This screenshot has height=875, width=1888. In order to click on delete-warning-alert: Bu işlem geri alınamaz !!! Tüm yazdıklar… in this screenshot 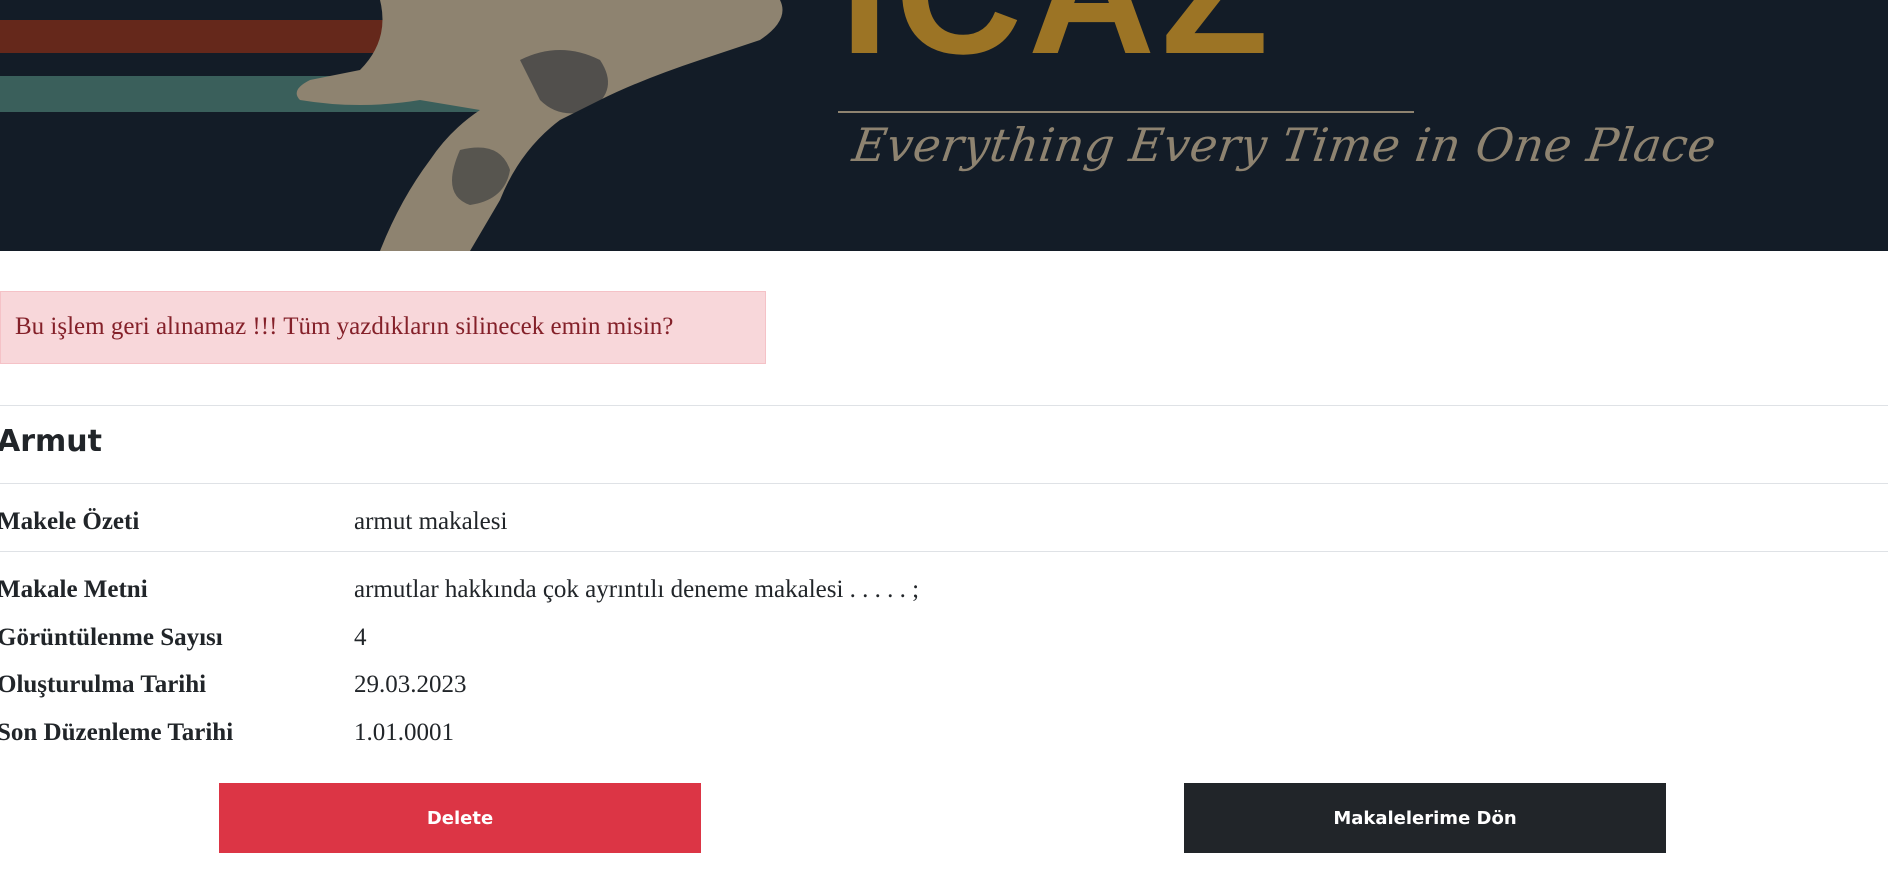, I will do `click(383, 327)`.